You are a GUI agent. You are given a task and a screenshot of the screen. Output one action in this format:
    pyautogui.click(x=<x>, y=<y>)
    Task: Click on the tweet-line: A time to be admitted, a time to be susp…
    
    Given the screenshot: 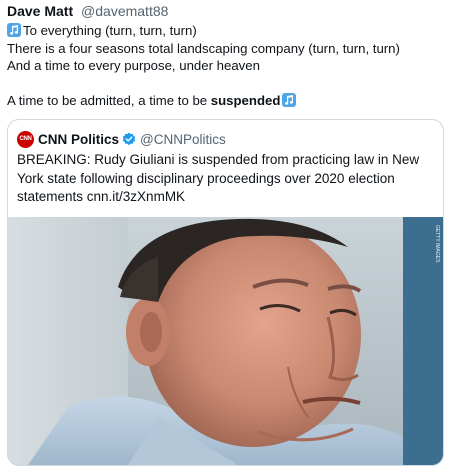 What is the action you would take?
    pyautogui.click(x=226, y=101)
    